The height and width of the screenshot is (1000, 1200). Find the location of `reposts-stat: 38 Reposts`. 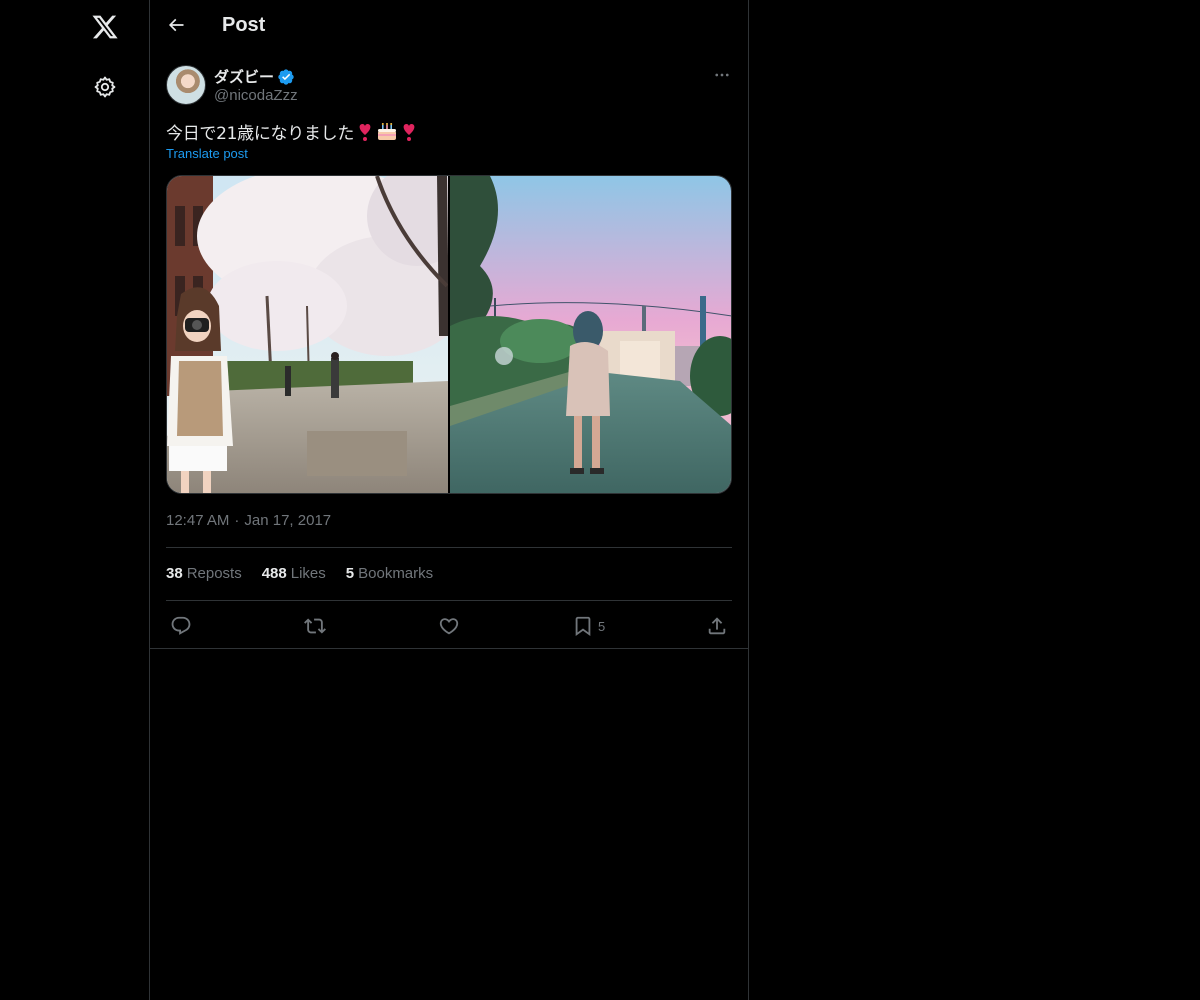

reposts-stat: 38 Reposts is located at coordinates (204, 573).